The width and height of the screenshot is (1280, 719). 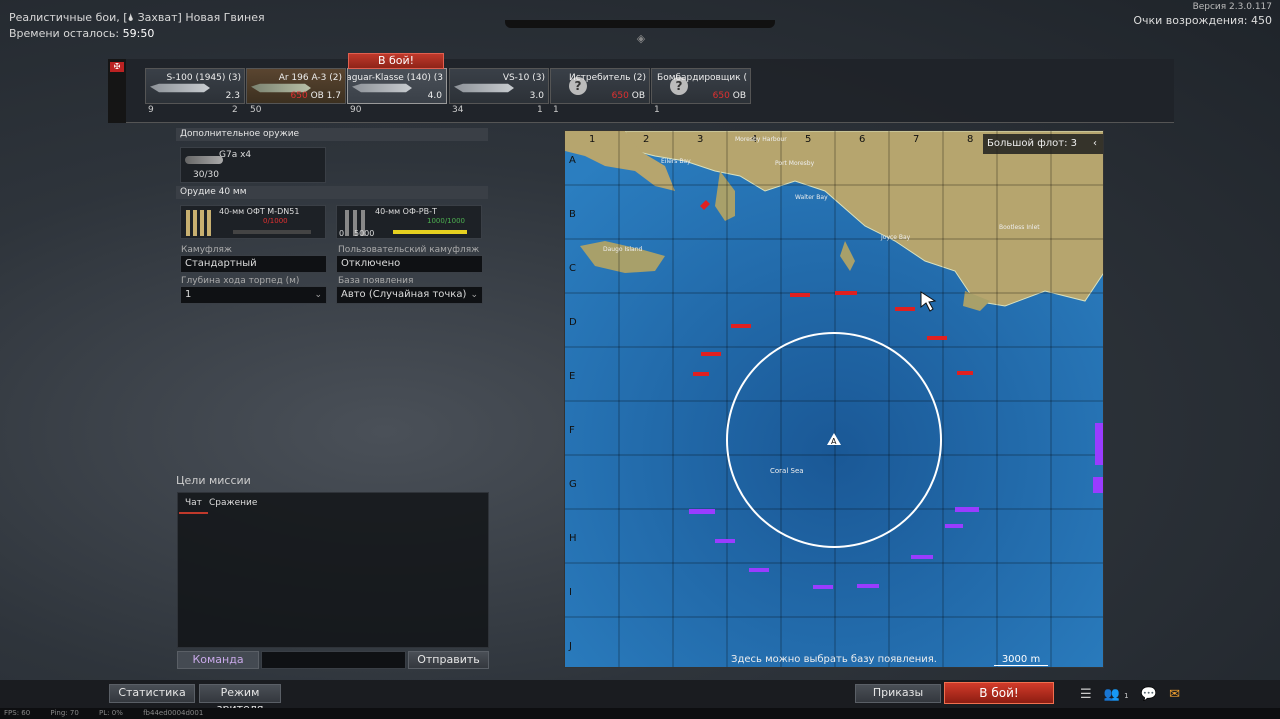 I want to click on place-label: Walter Bay, so click(x=811, y=197).